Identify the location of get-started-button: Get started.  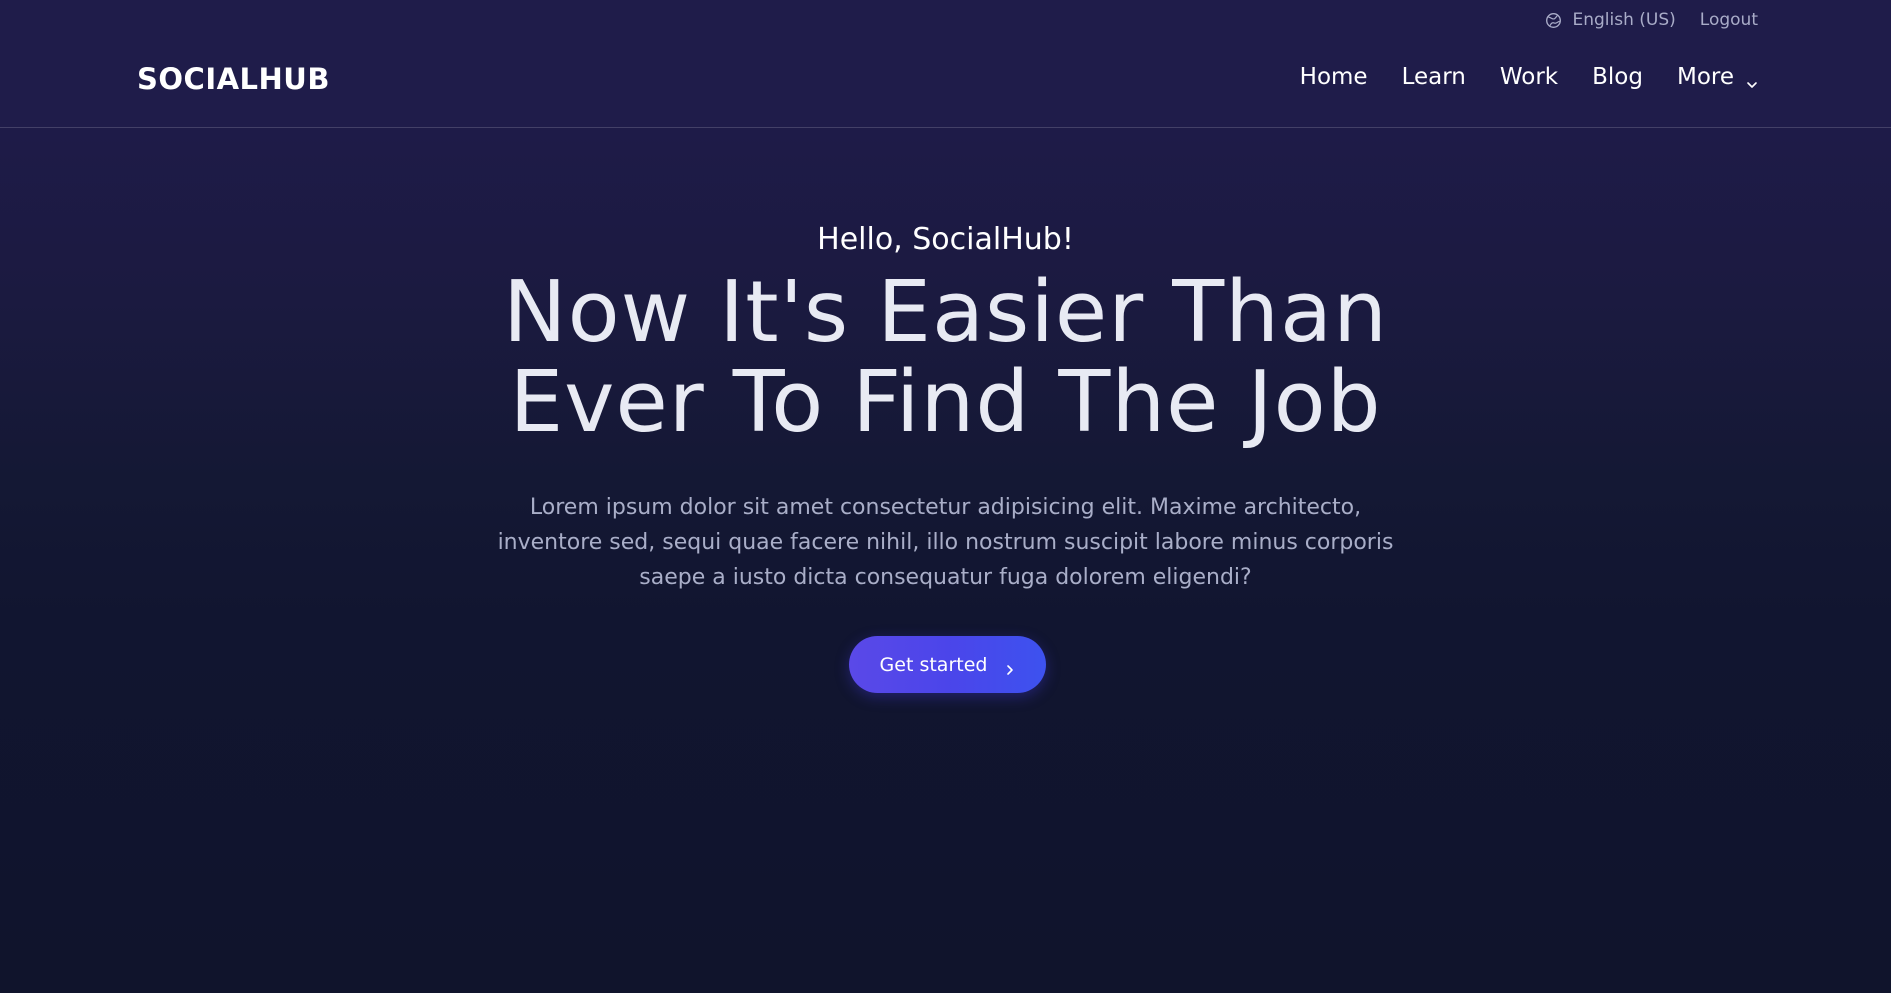
(947, 664).